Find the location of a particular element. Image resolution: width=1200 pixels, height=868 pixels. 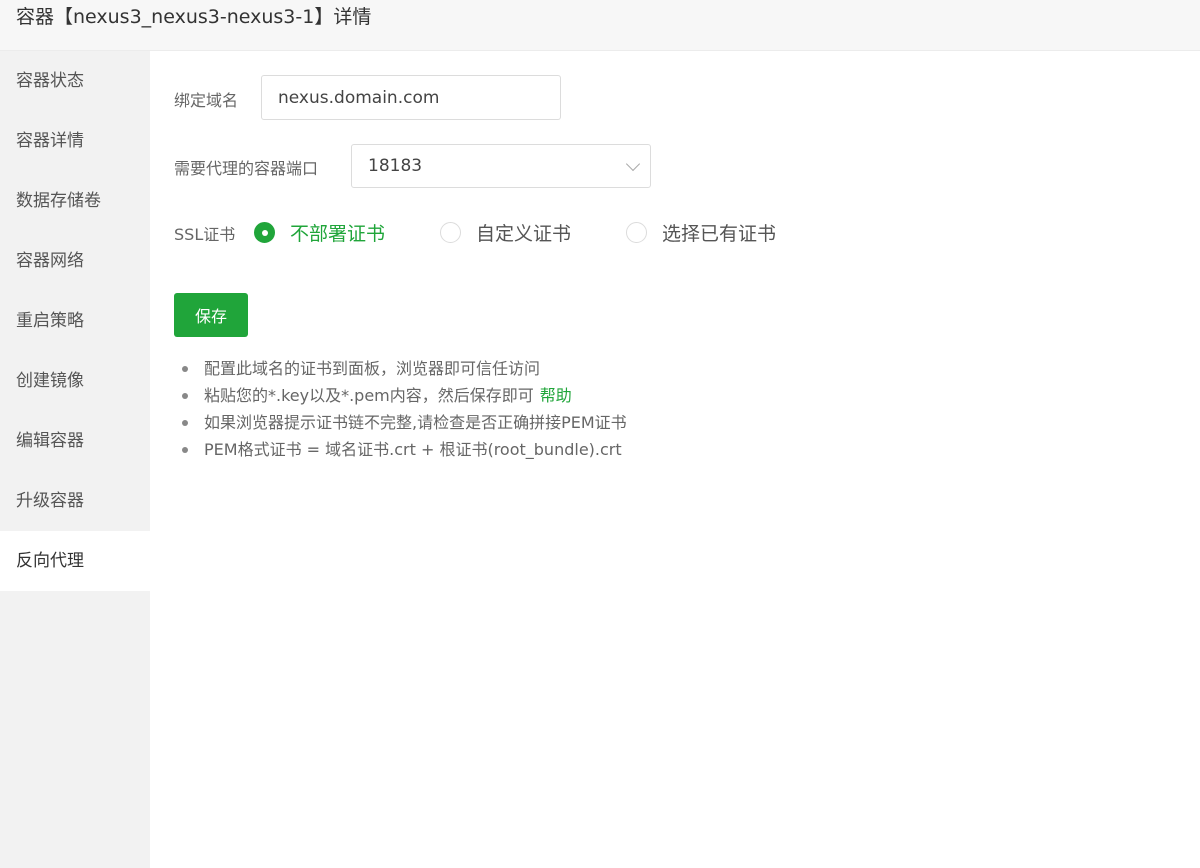

ssl-option-label: 自定义证书 is located at coordinates (524, 234).